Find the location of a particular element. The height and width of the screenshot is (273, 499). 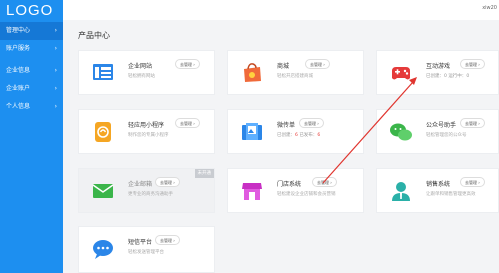

product-name: 企业网站 is located at coordinates (140, 66).